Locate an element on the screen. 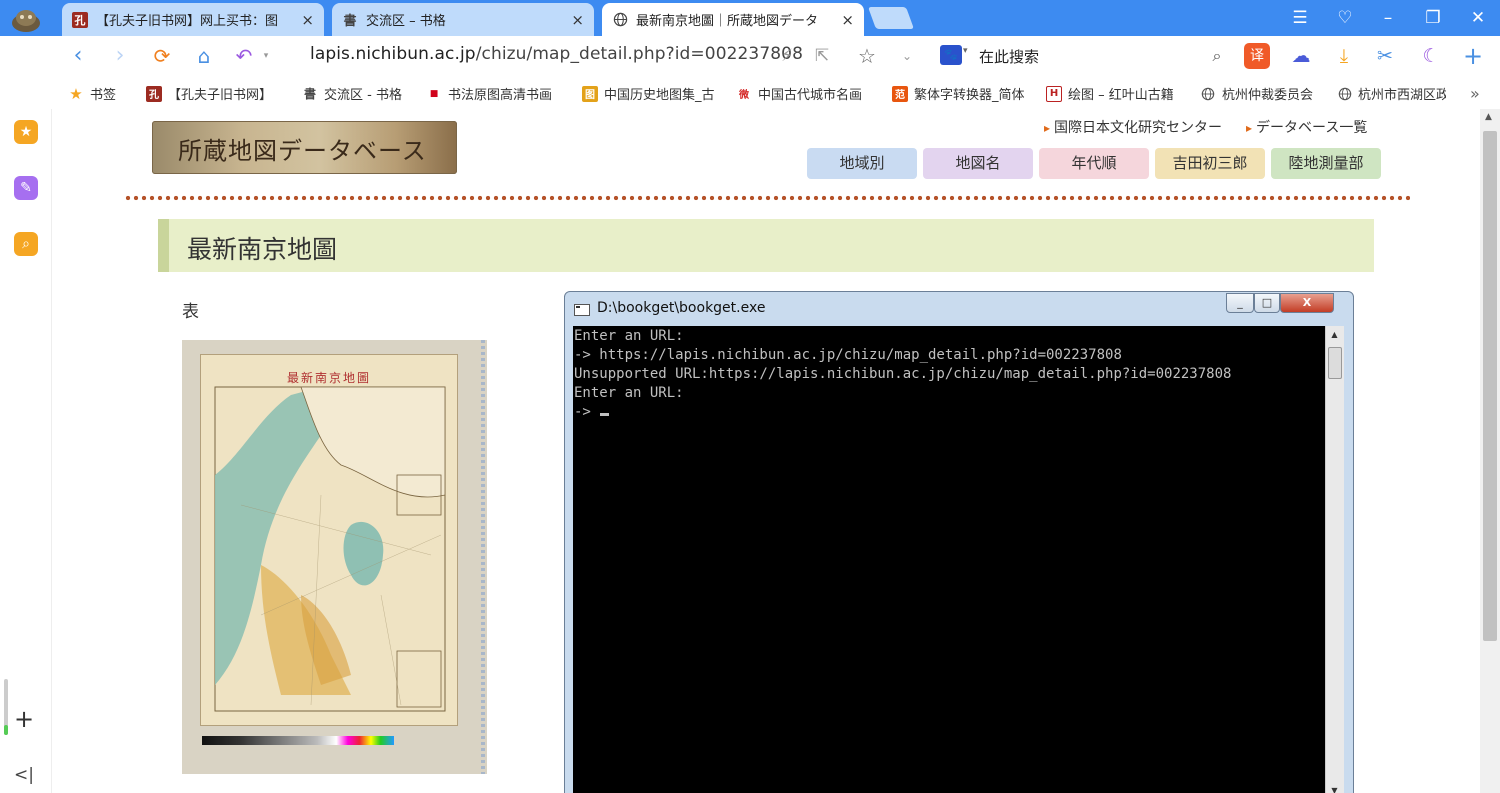 The height and width of the screenshot is (793, 1500). bookmark-item: 范 繁体字转换器_简体 is located at coordinates (958, 93).